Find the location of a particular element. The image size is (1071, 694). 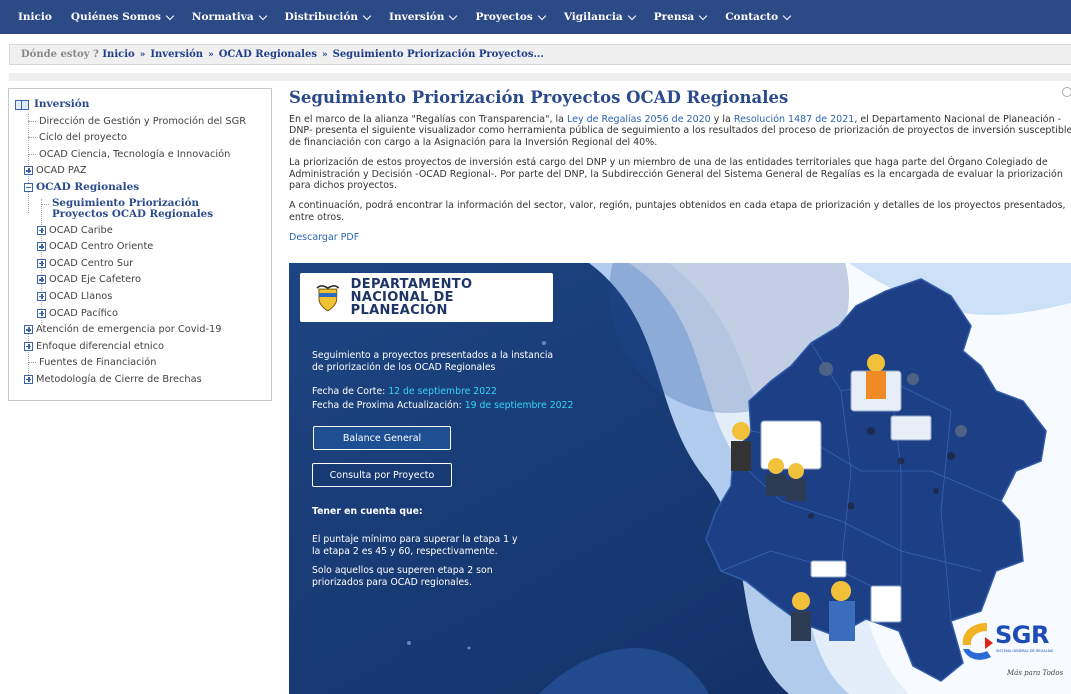

nav-label: Proyectos is located at coordinates (504, 17).